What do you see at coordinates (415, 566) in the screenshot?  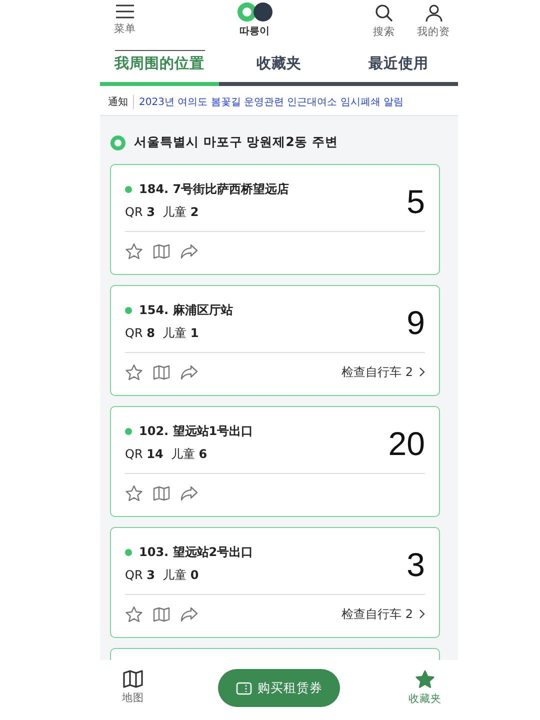 I see `bike-count: 3` at bounding box center [415, 566].